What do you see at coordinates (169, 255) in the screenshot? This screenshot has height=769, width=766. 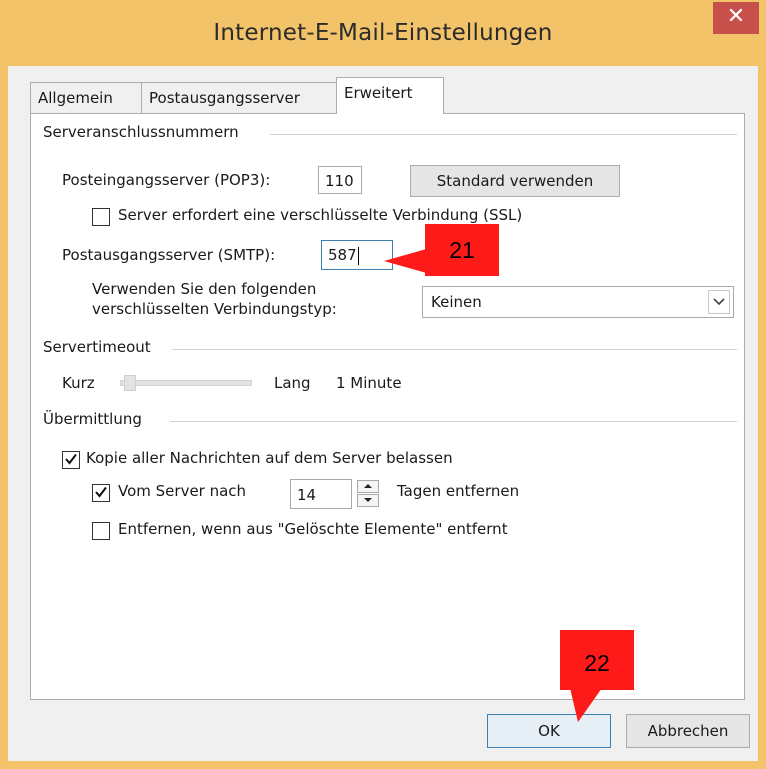 I see `smtp-label: Postausgangsserver (SMTP):` at bounding box center [169, 255].